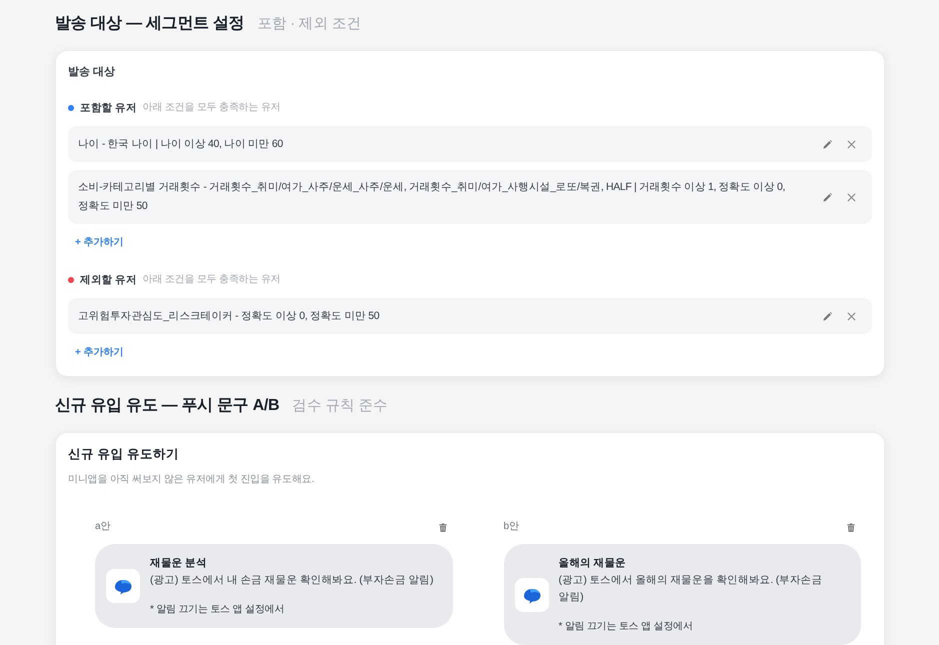  What do you see at coordinates (229, 316) in the screenshot?
I see `condition-text: 고위험투자관심도_리스크테이커 - 정확도 이상 0, 정확도 미만 50` at bounding box center [229, 316].